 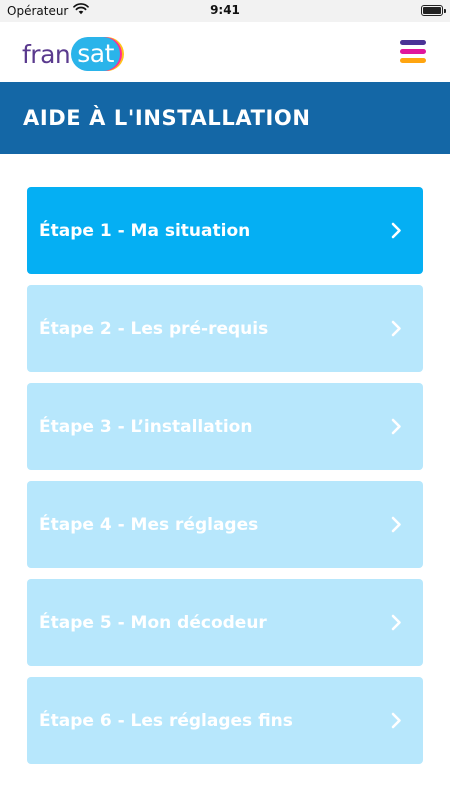 I want to click on status-time: 9:41, so click(x=225, y=10).